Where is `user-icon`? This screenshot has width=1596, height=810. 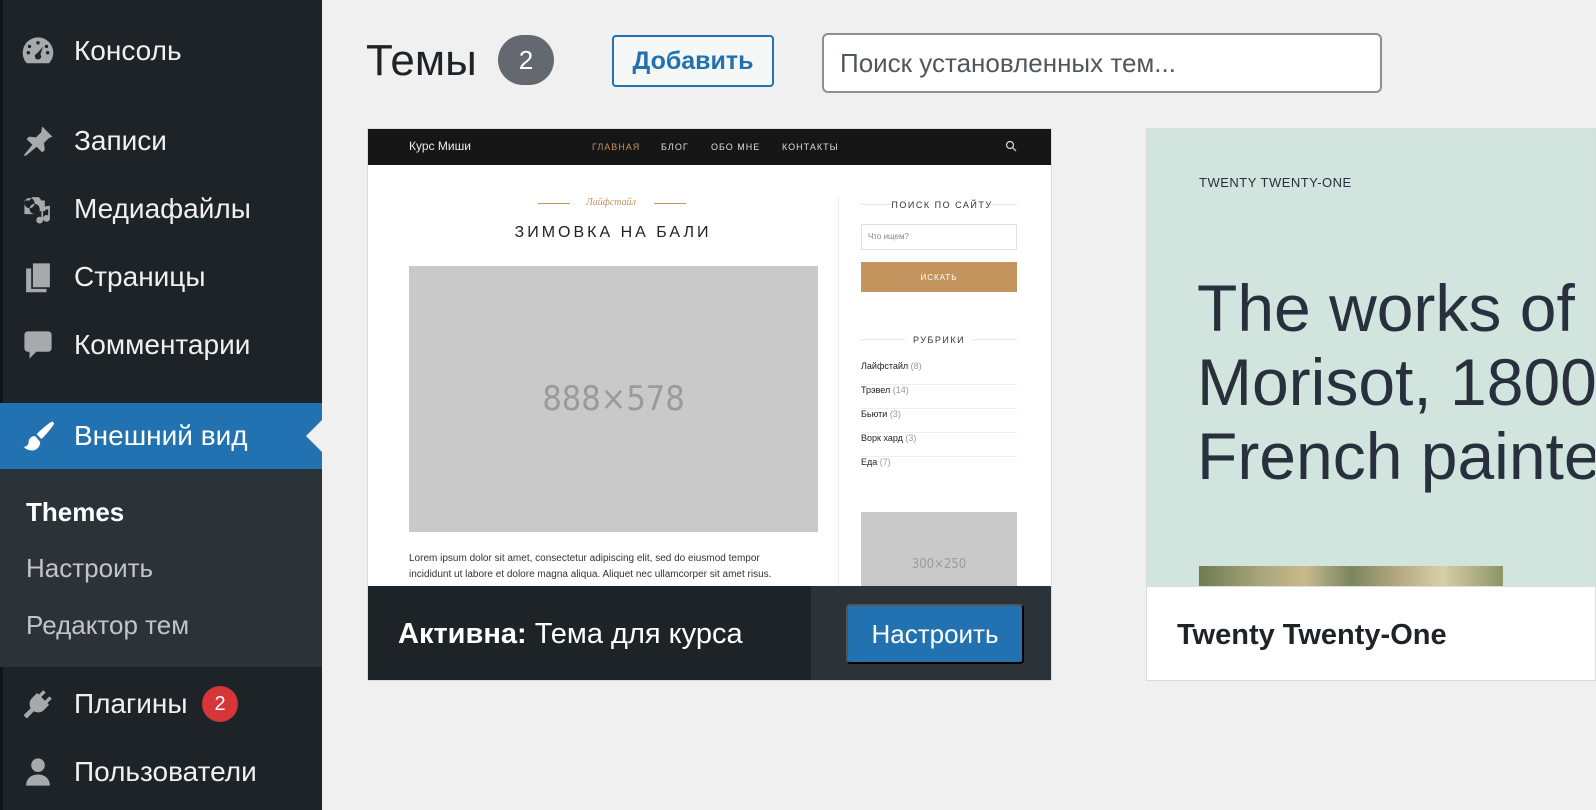
user-icon is located at coordinates (38, 772).